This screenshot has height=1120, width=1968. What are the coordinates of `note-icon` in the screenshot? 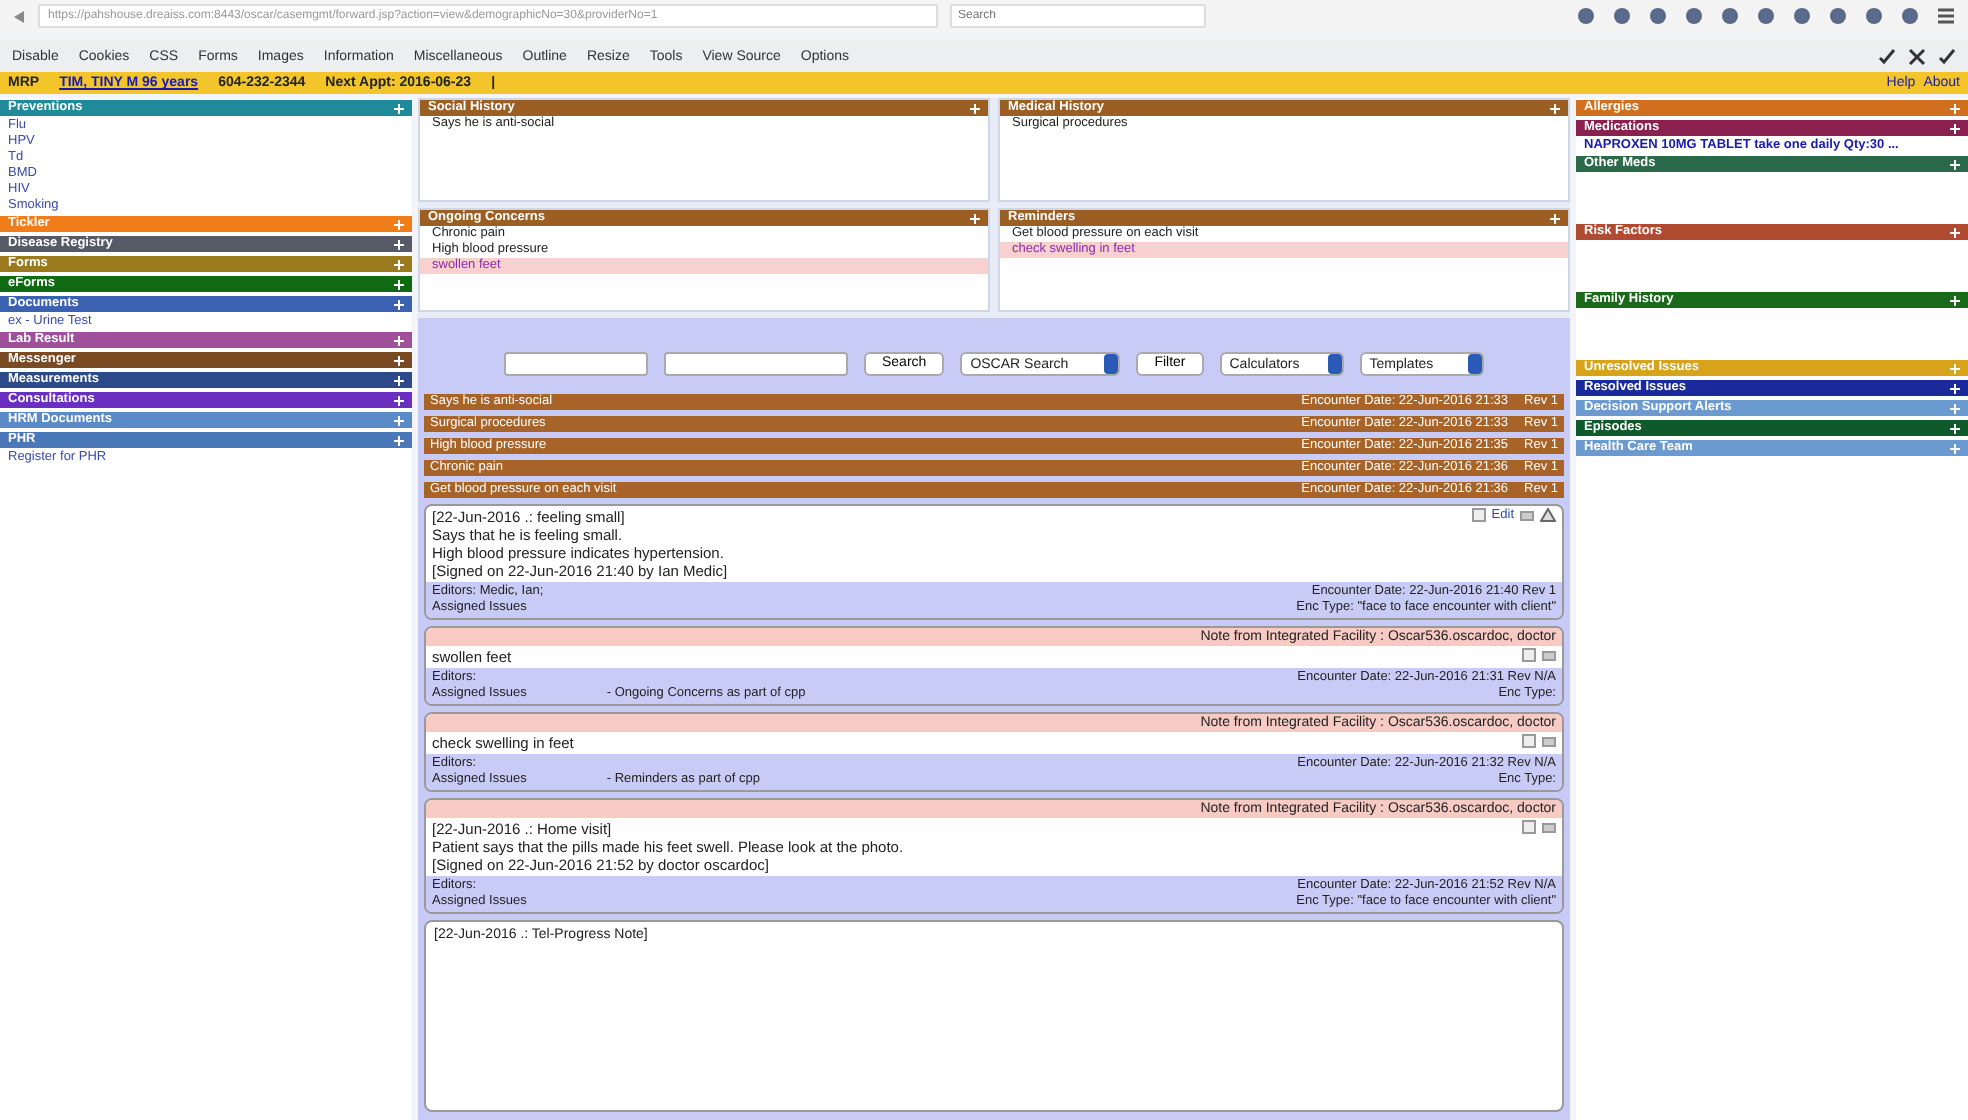 It's located at (1478, 515).